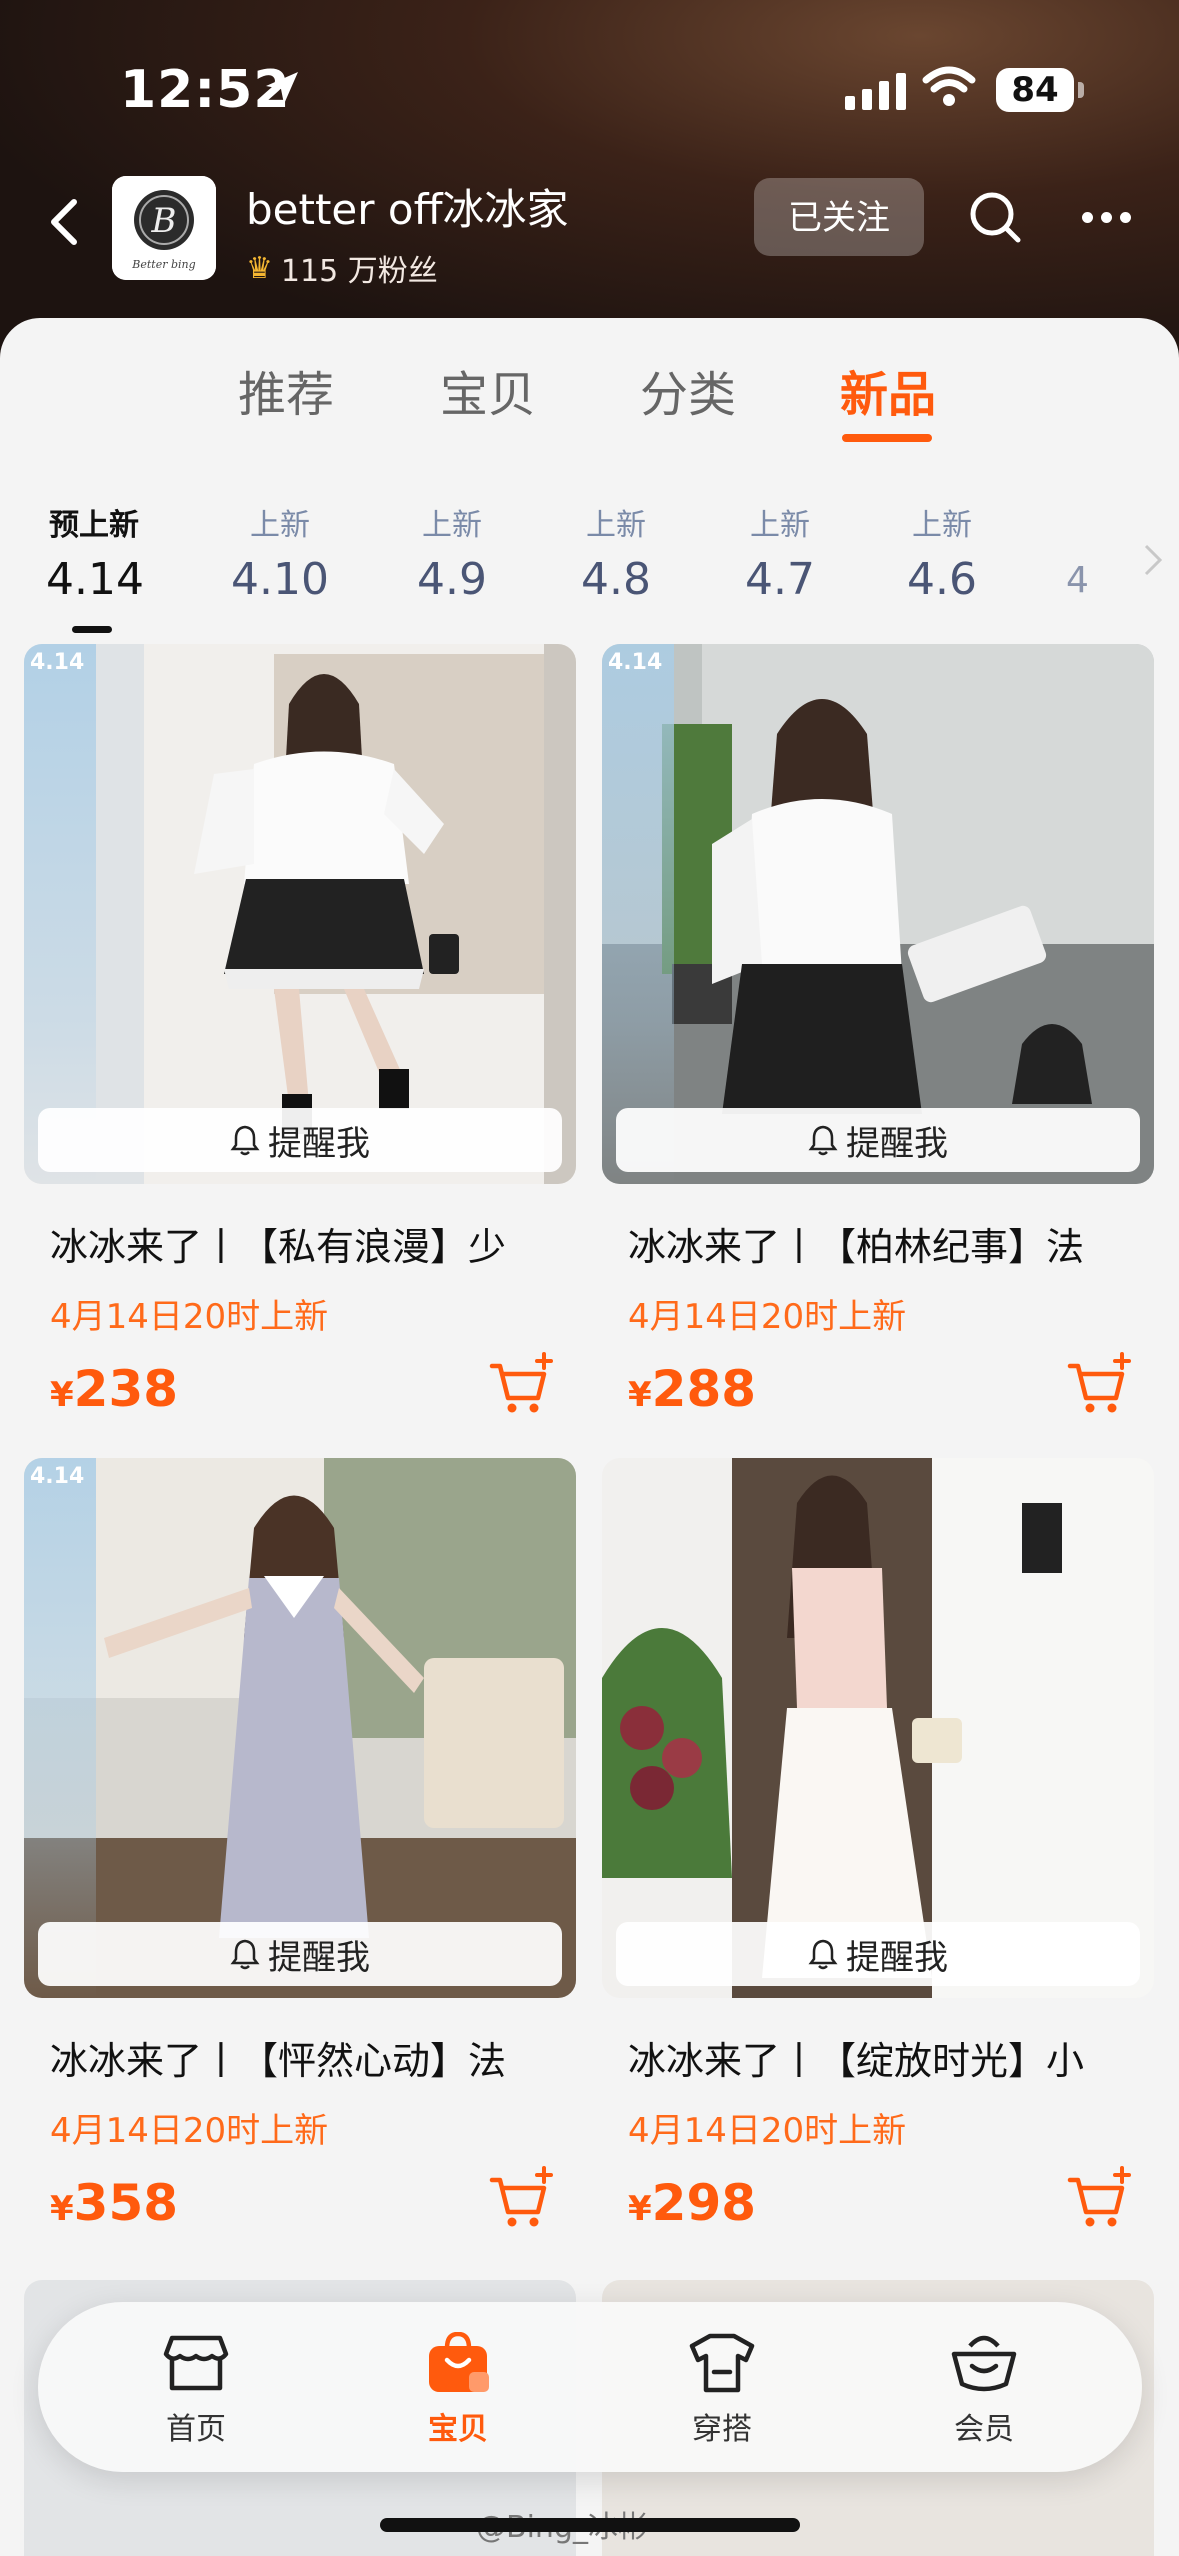 Image resolution: width=1179 pixels, height=2556 pixels. I want to click on product-title: 冰冰来了丨【私有浪漫】少, so click(310, 1243).